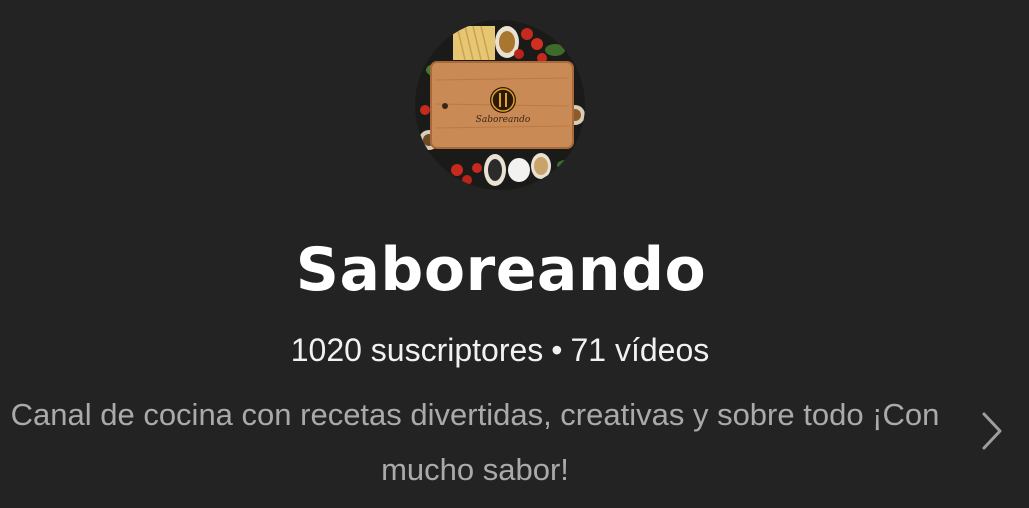 The image size is (1029, 508). I want to click on channel-avatar: Saboreando, so click(500, 105).